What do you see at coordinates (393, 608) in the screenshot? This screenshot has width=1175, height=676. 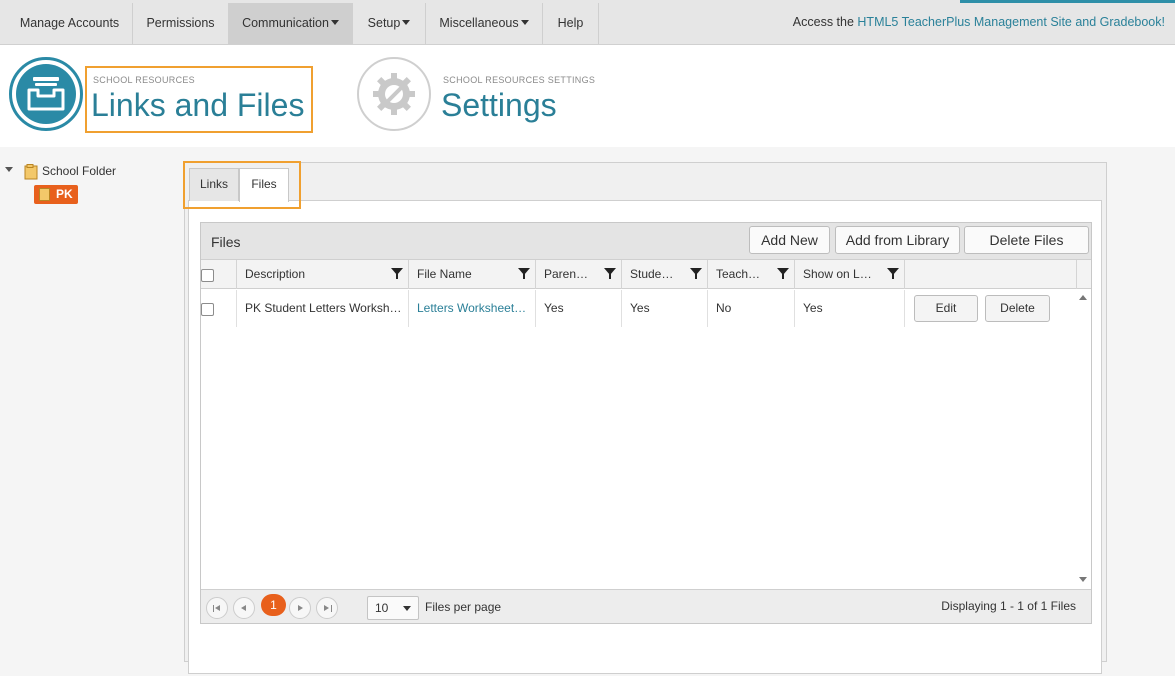 I see `page-size-select: 10` at bounding box center [393, 608].